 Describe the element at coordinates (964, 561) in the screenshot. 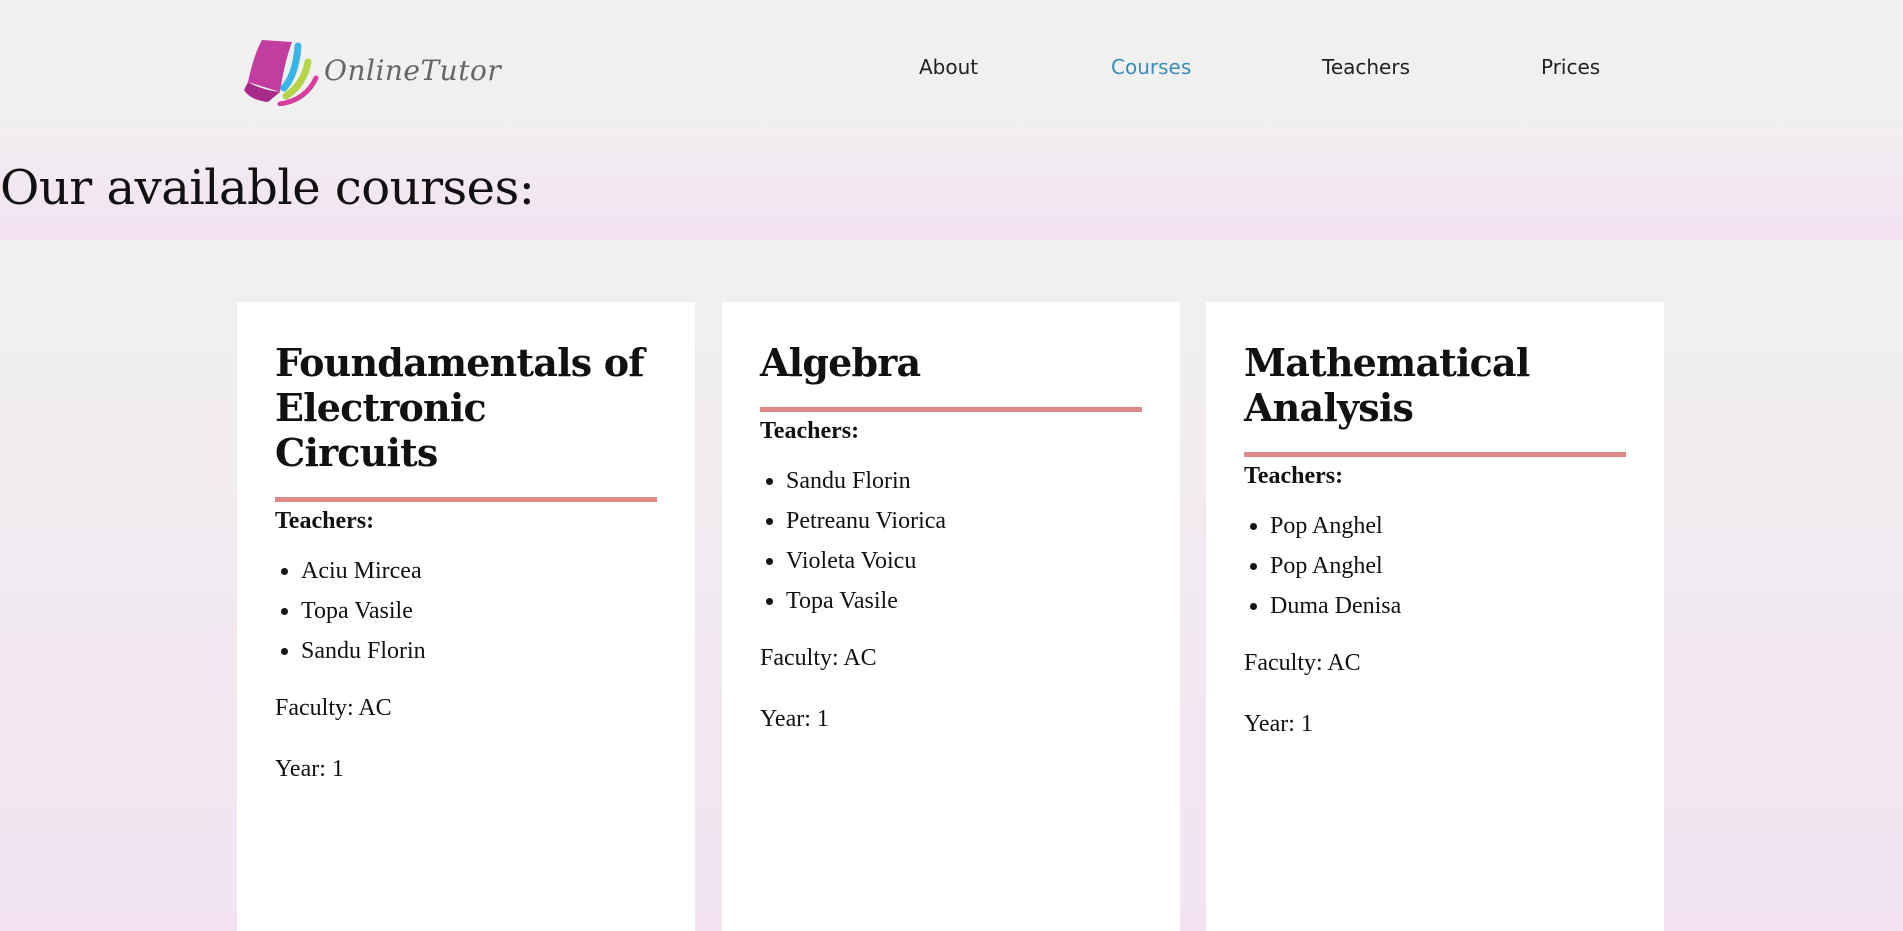

I see `teacher-item: Violeta Voicu` at that location.